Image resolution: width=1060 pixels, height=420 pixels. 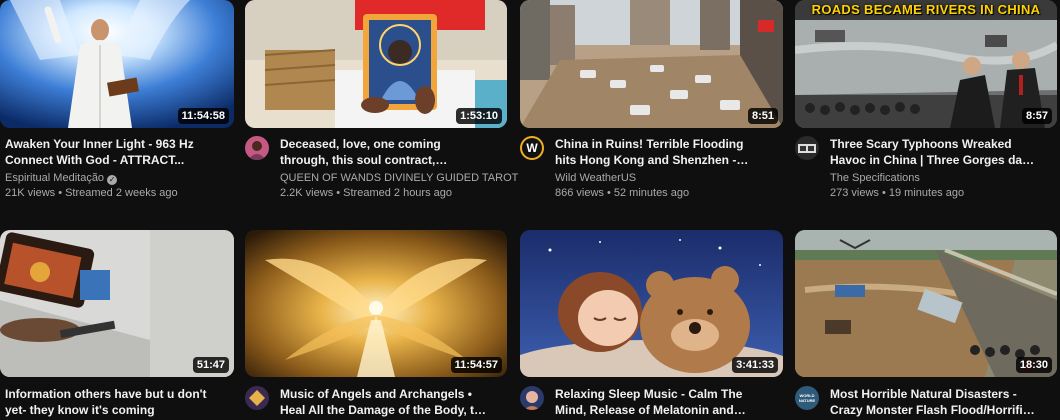 I want to click on video-duration: 51:47, so click(x=210, y=365).